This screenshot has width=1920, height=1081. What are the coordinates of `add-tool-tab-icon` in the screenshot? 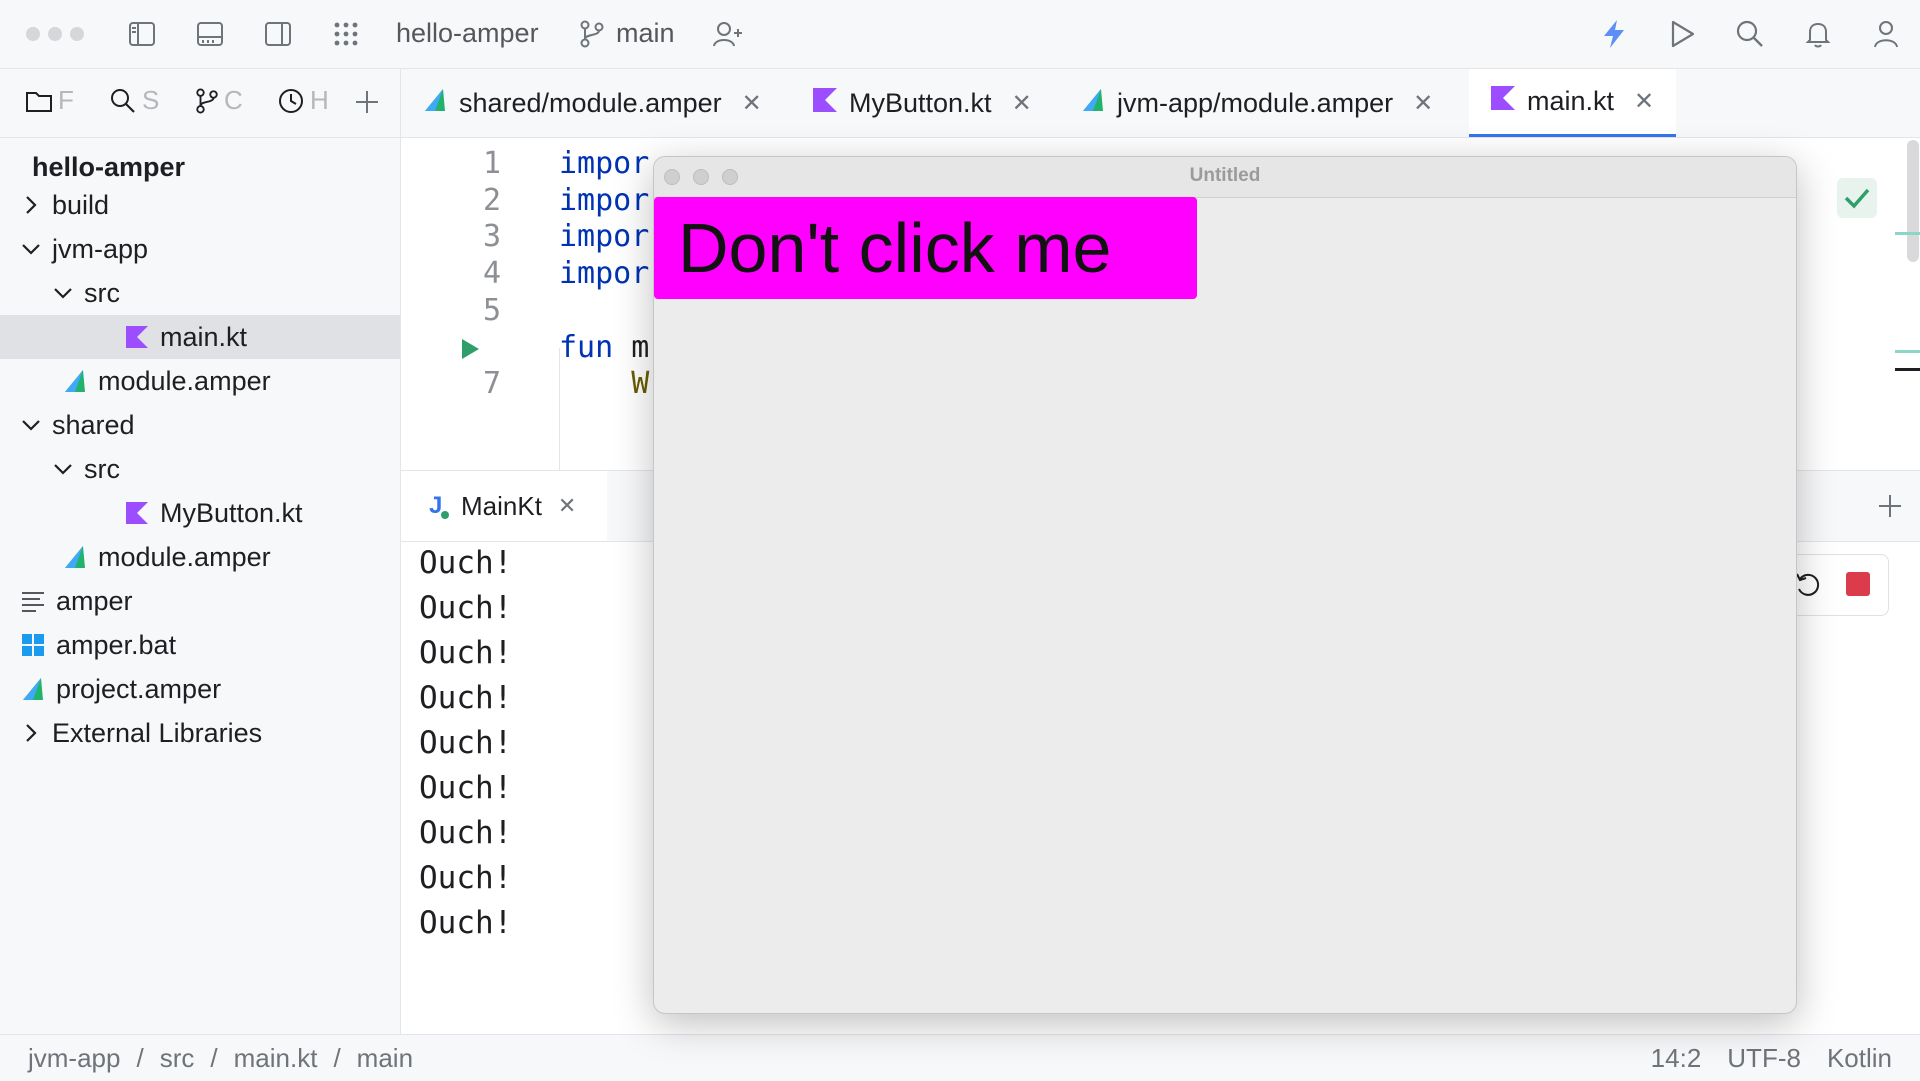 It's located at (367, 104).